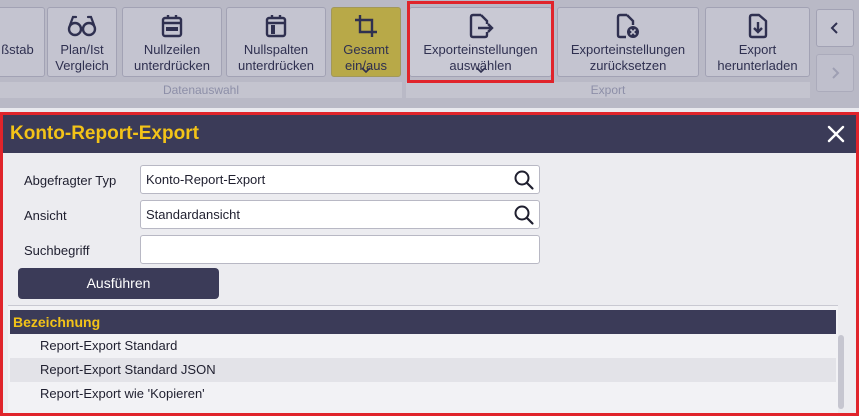 This screenshot has height=416, width=859. I want to click on group-label-export: Export, so click(608, 90).